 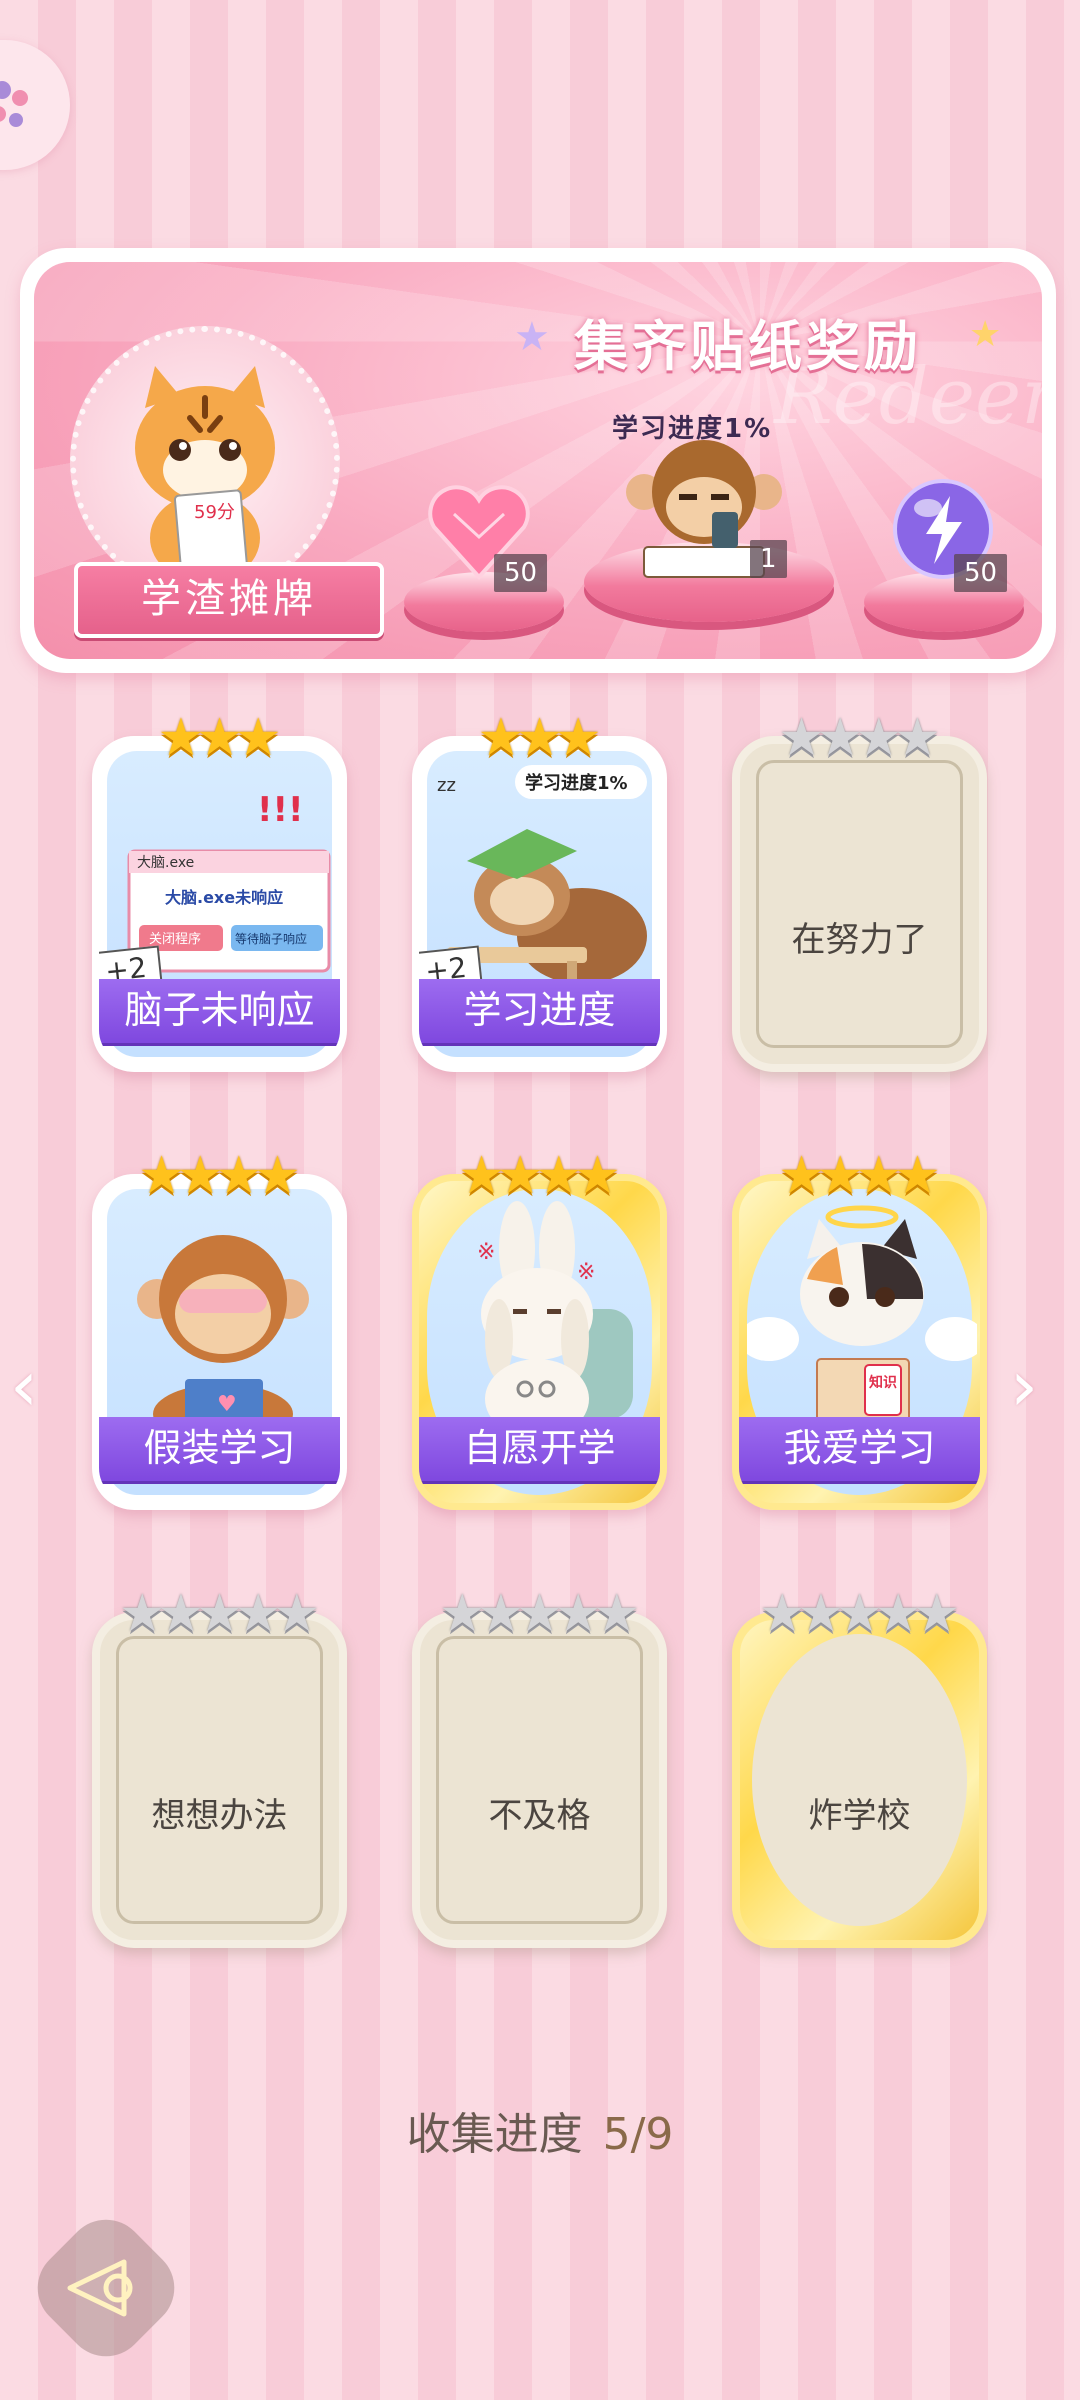 What do you see at coordinates (768, 559) in the screenshot?
I see `reward-count: 1` at bounding box center [768, 559].